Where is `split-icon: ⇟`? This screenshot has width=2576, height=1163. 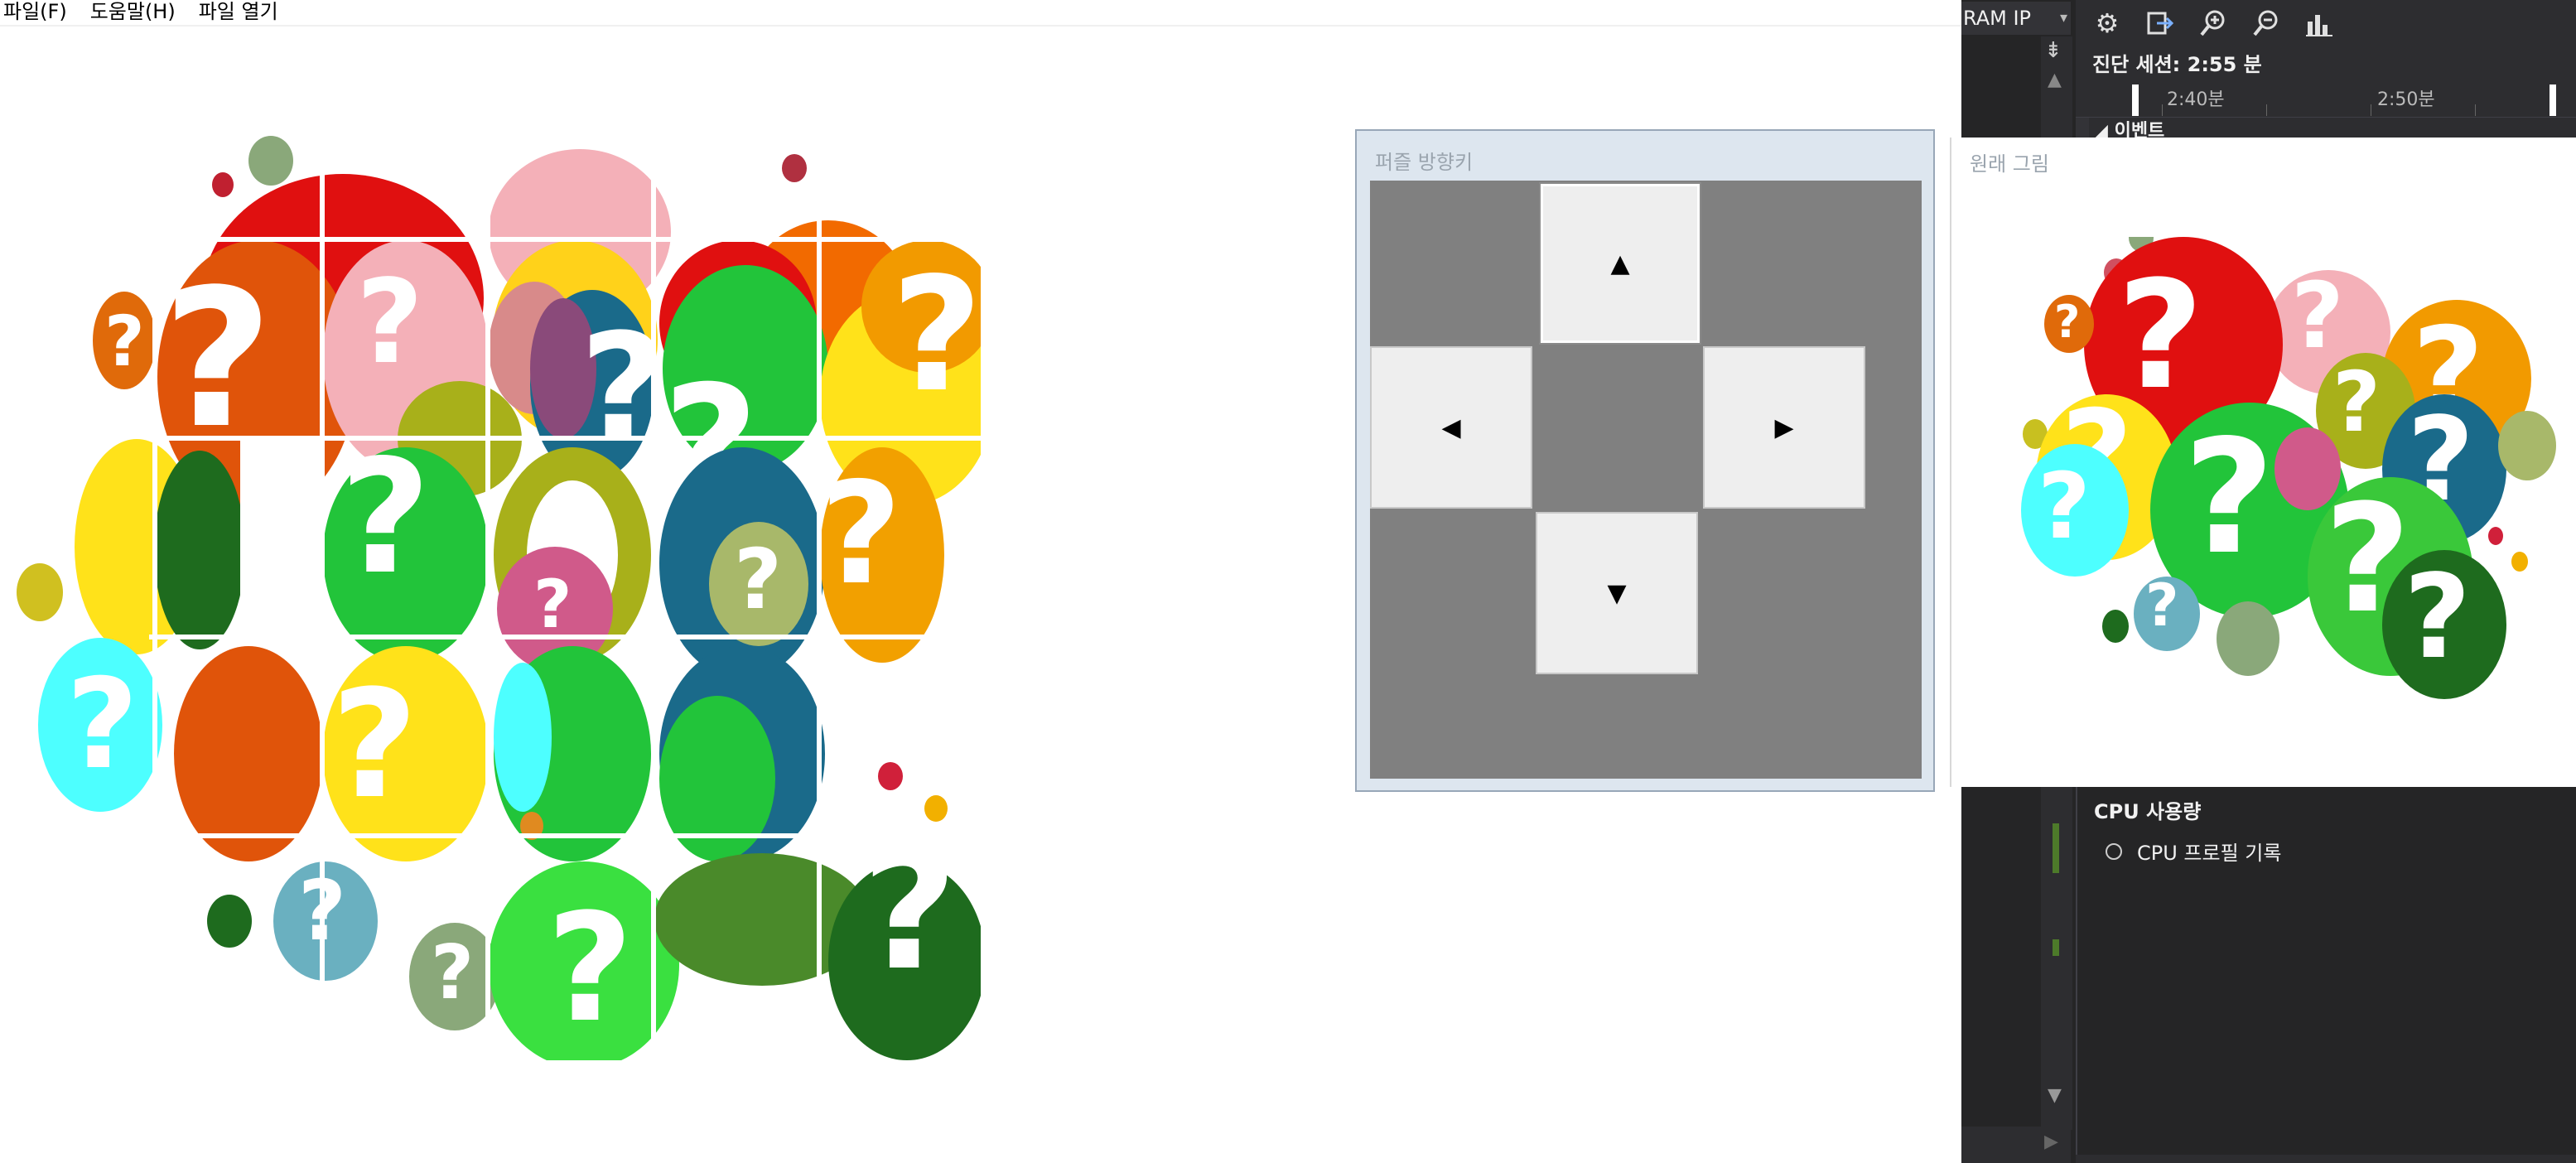 split-icon: ⇟ is located at coordinates (2053, 50).